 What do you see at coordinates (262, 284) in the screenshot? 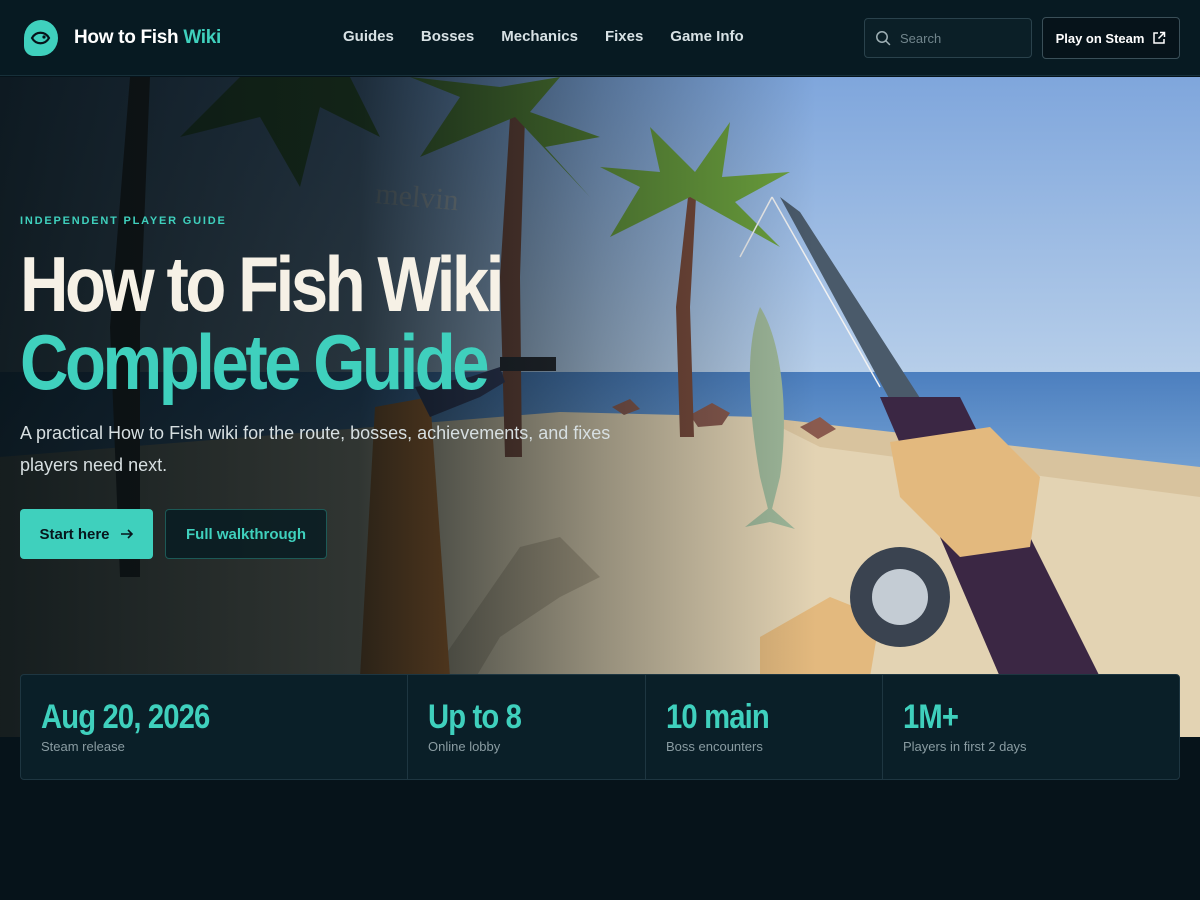
I see `hero-title-line1: How to Fish Wiki` at bounding box center [262, 284].